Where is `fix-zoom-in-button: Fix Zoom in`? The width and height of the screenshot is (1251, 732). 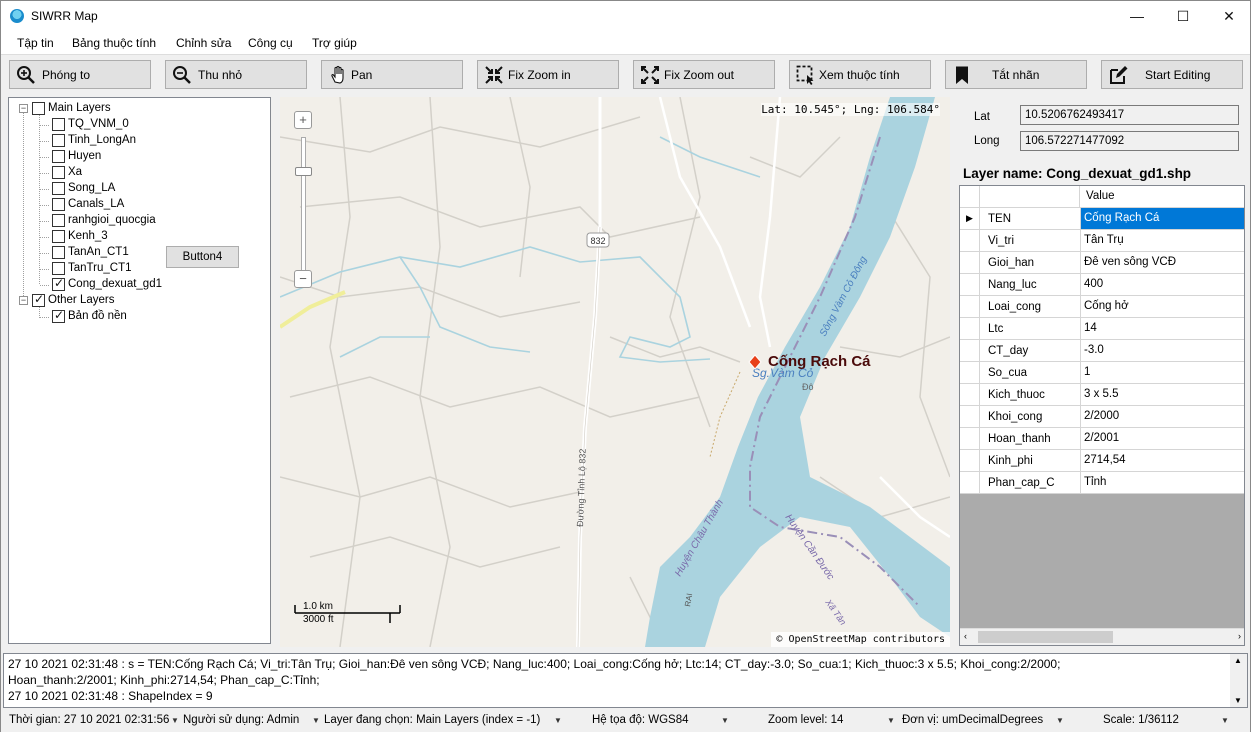 fix-zoom-in-button: Fix Zoom in is located at coordinates (548, 74).